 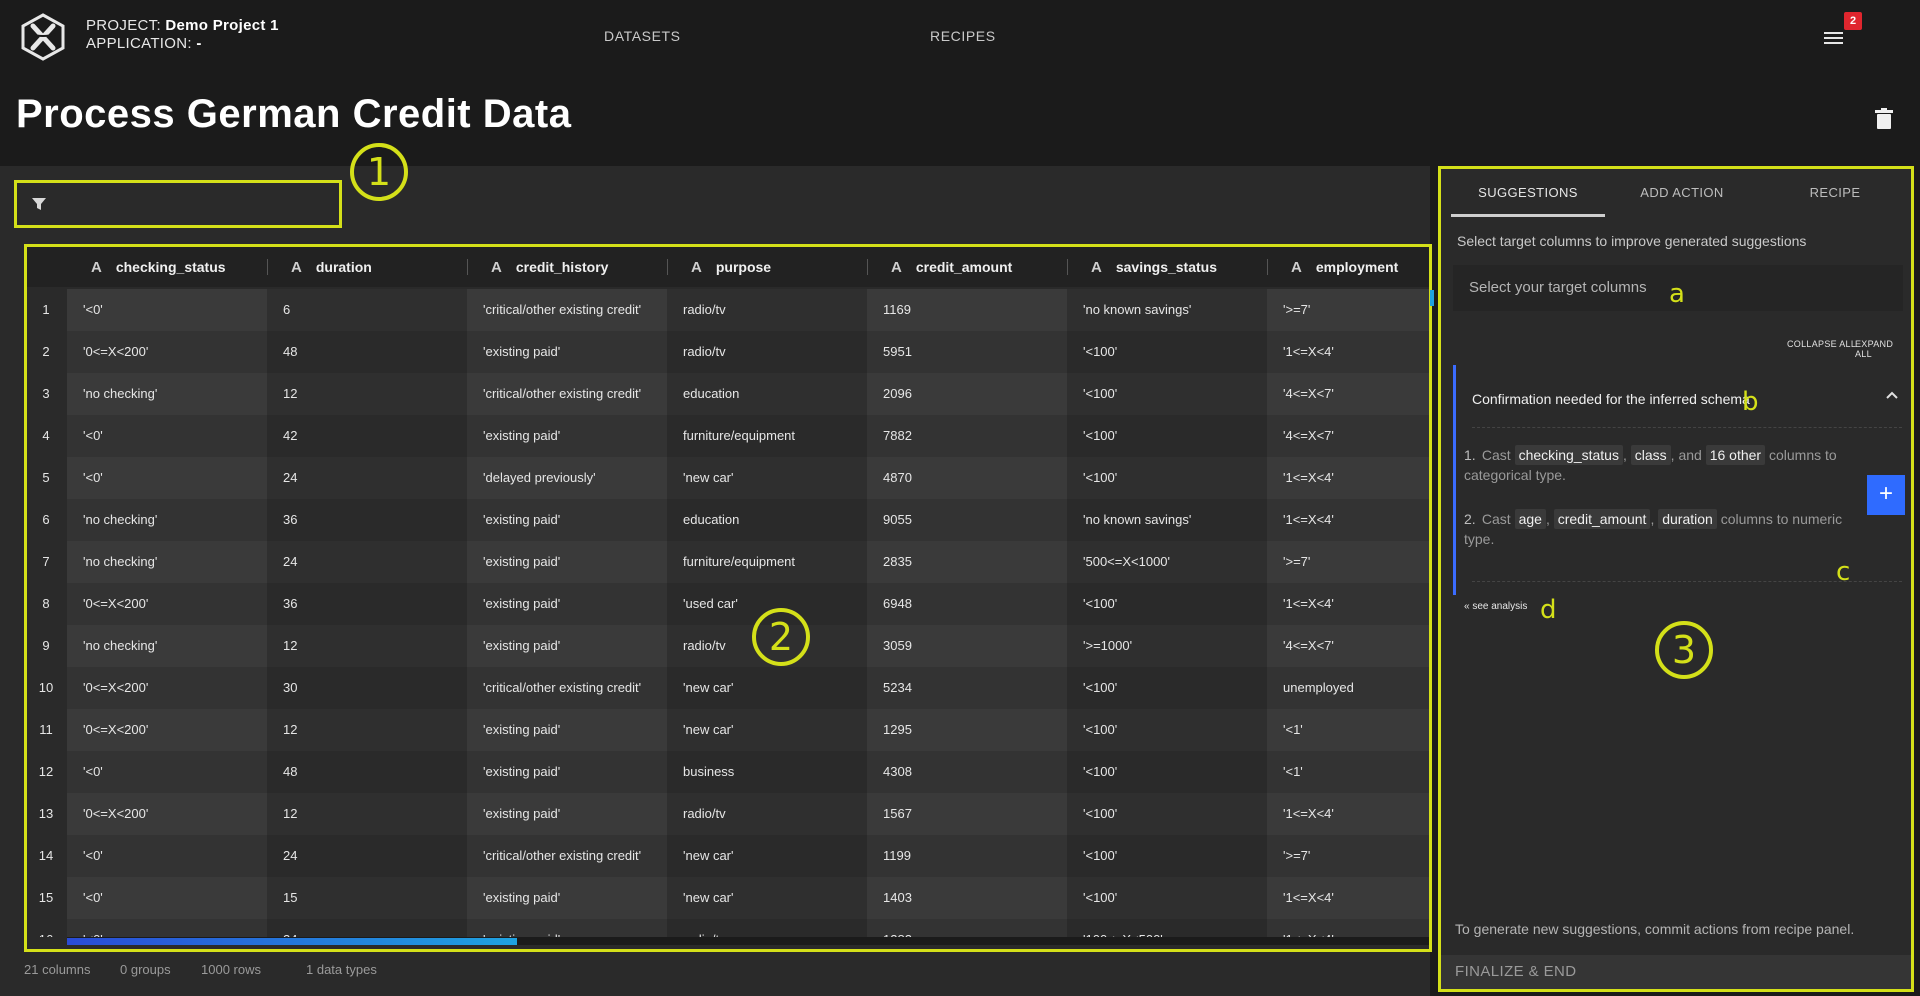 I want to click on column-header: Aemployment, so click(x=1344, y=267).